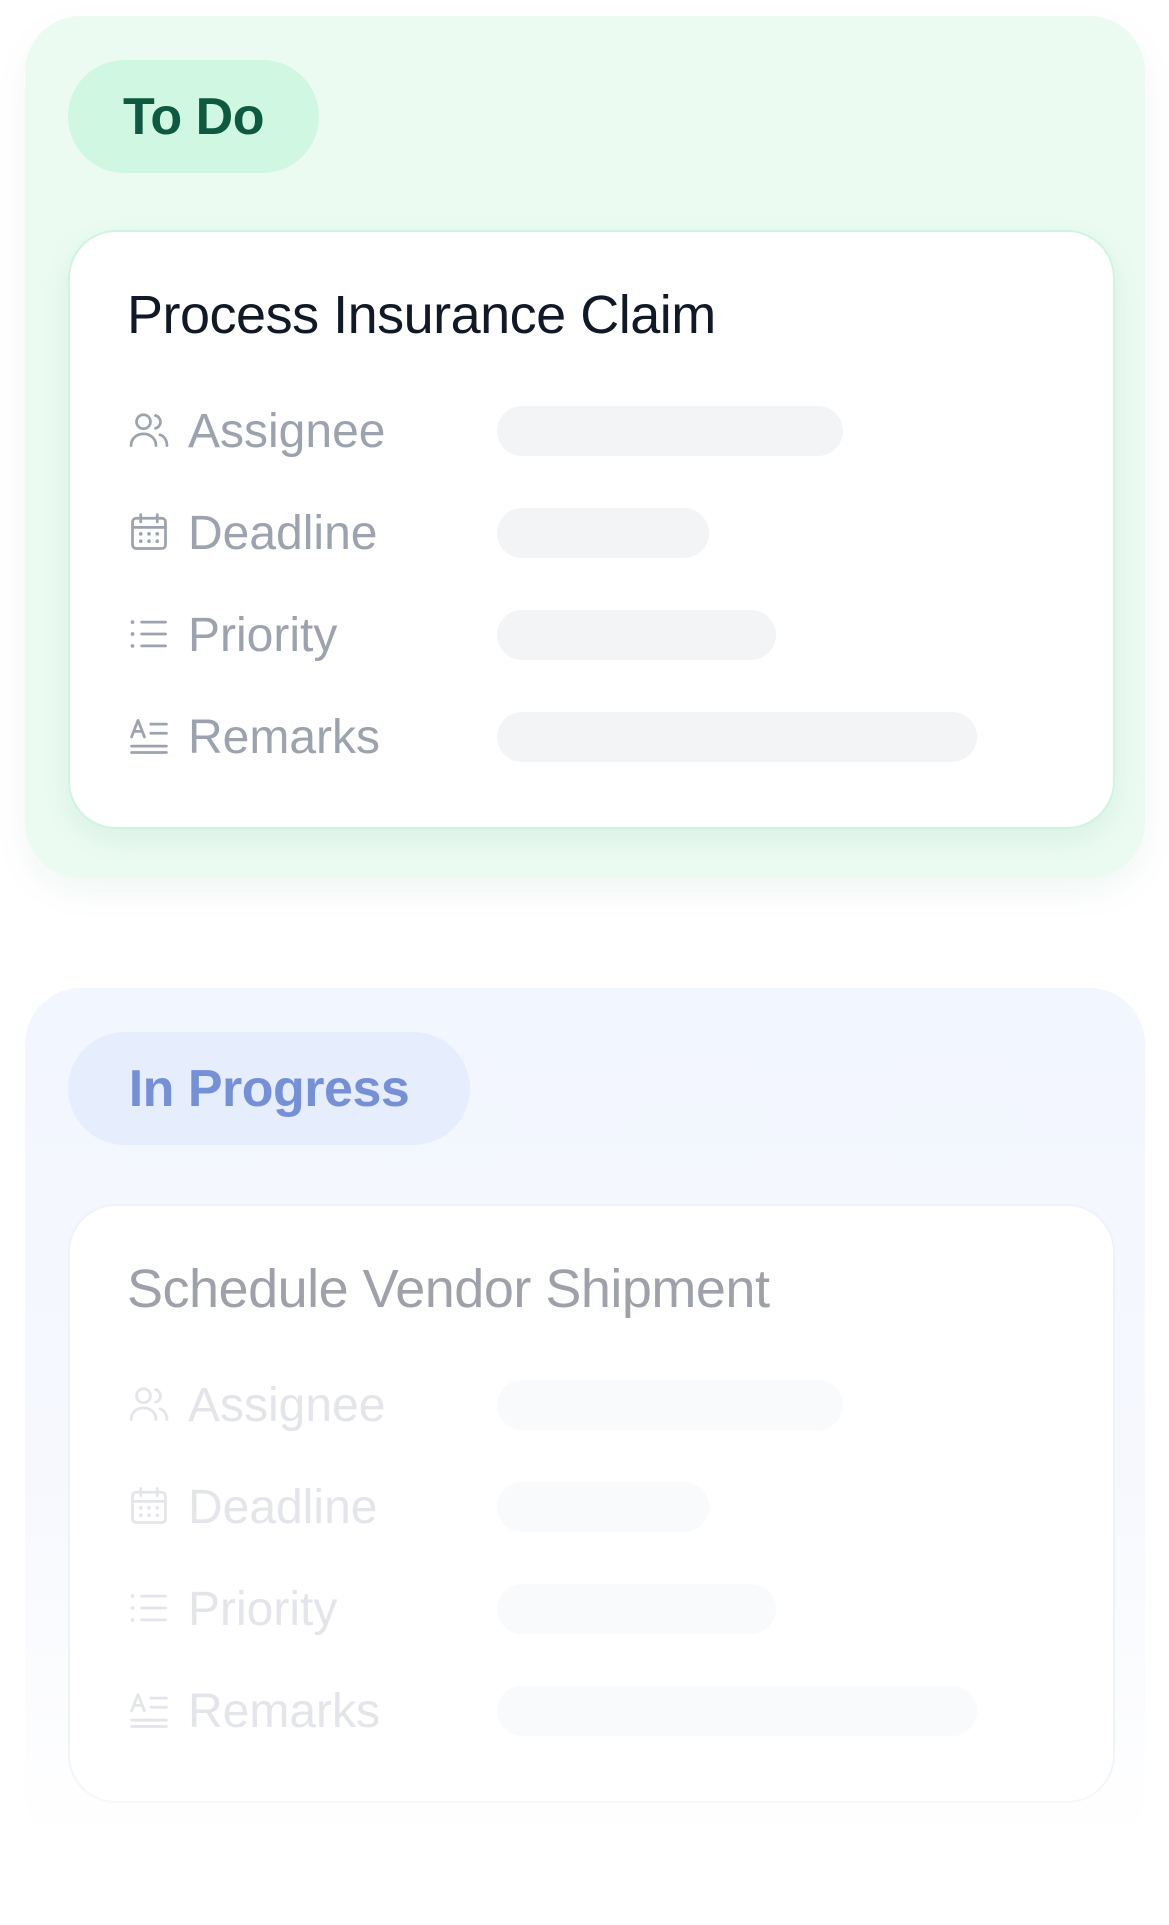 The height and width of the screenshot is (1925, 1169). What do you see at coordinates (269, 1088) in the screenshot?
I see `column-title-in-progress: In Progress` at bounding box center [269, 1088].